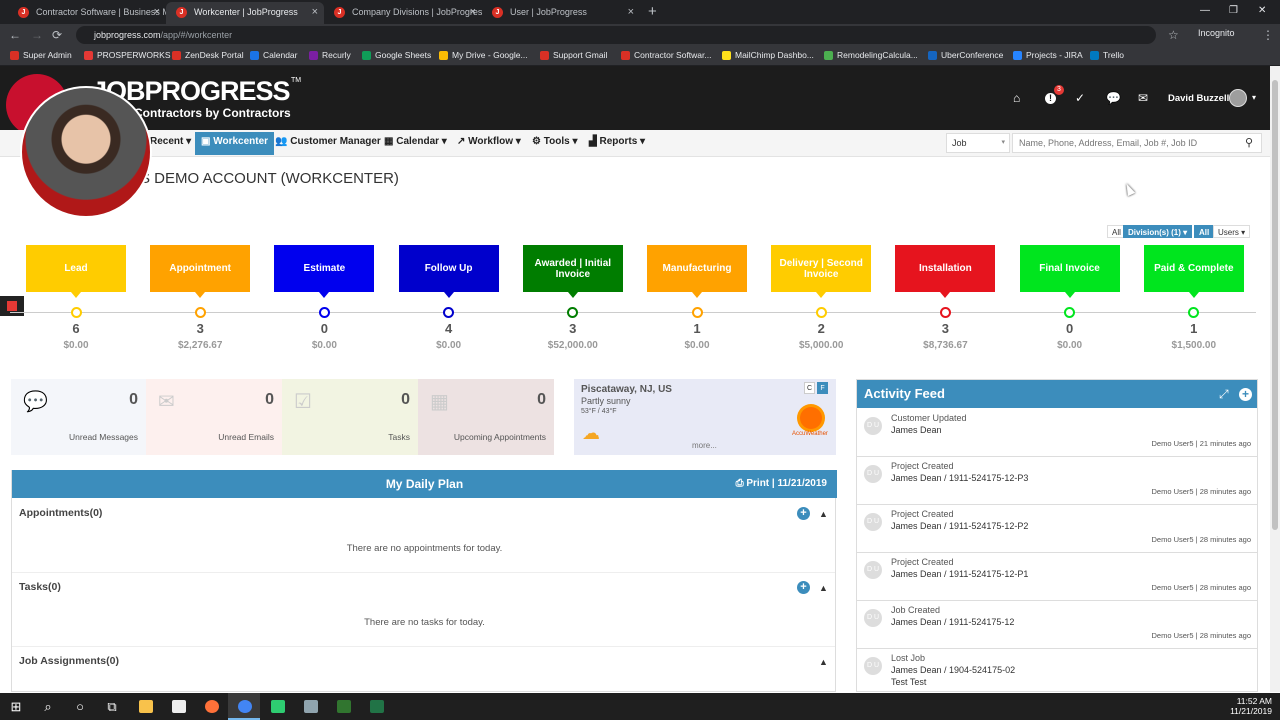  What do you see at coordinates (1080, 98) in the screenshot?
I see `tasks-icon: ✓` at bounding box center [1080, 98].